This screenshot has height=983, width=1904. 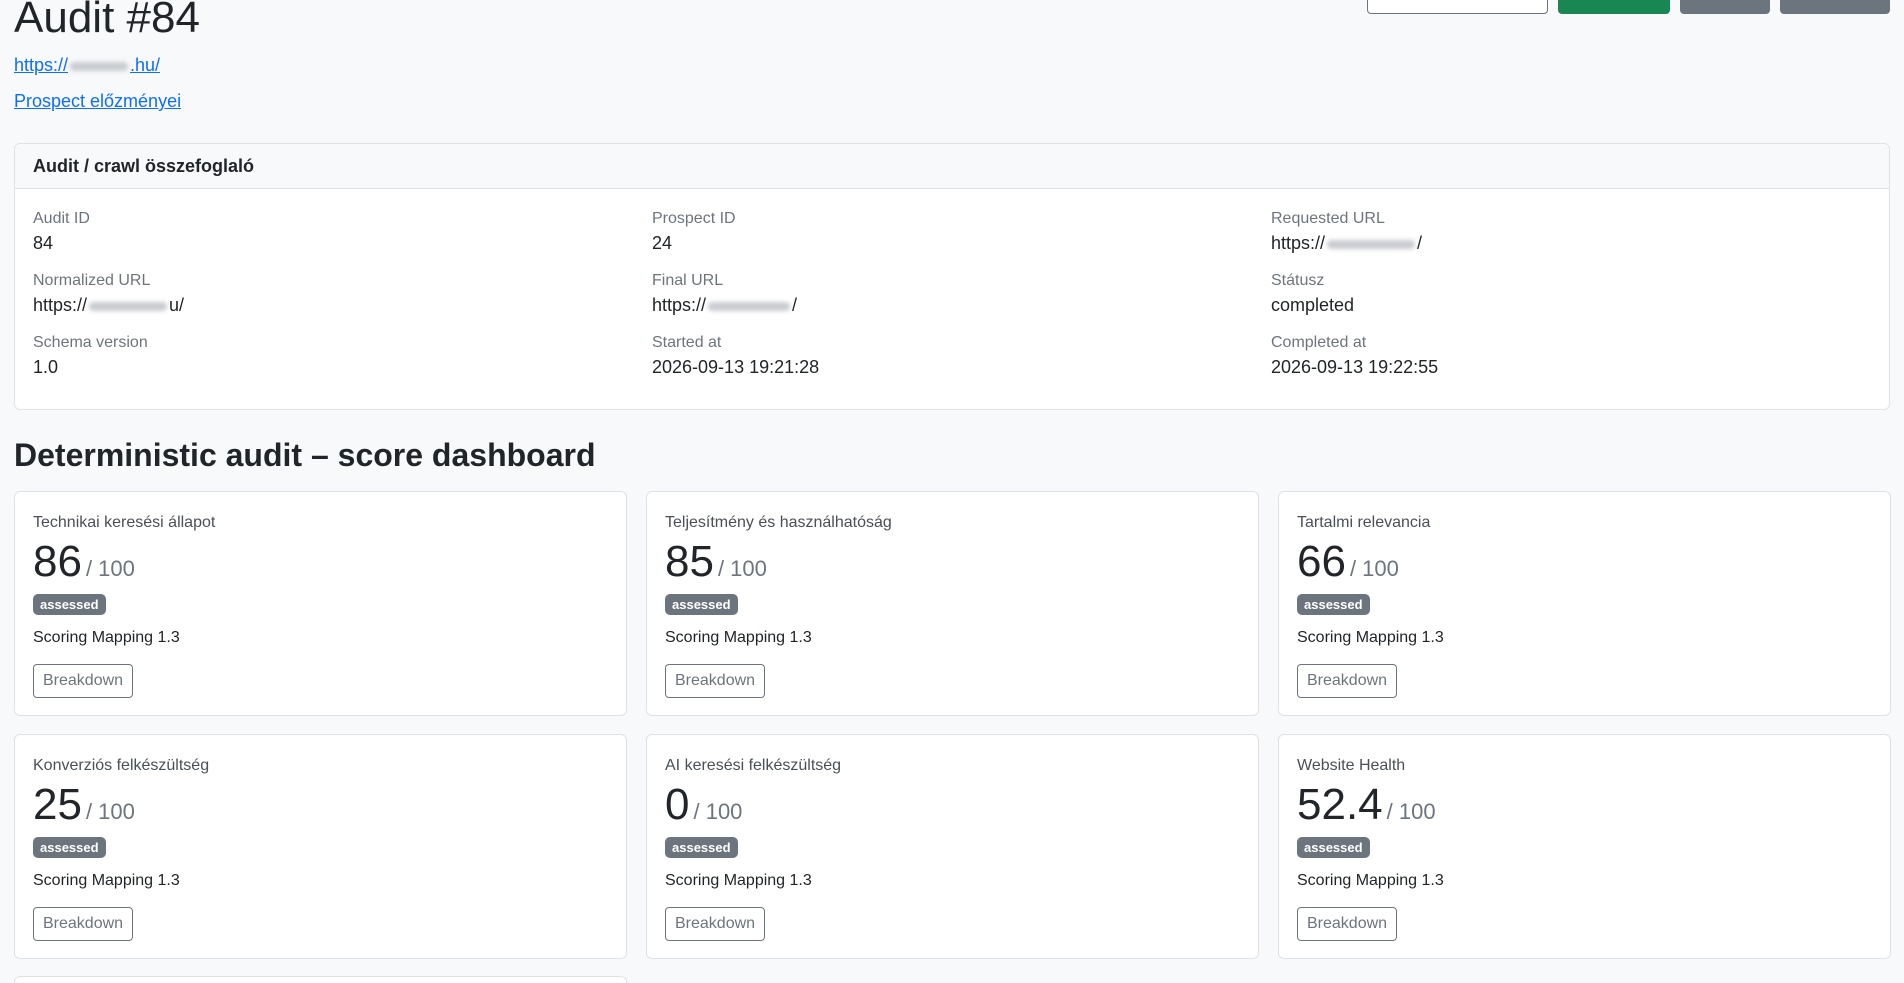 I want to click on score-value: 85, so click(x=689, y=561).